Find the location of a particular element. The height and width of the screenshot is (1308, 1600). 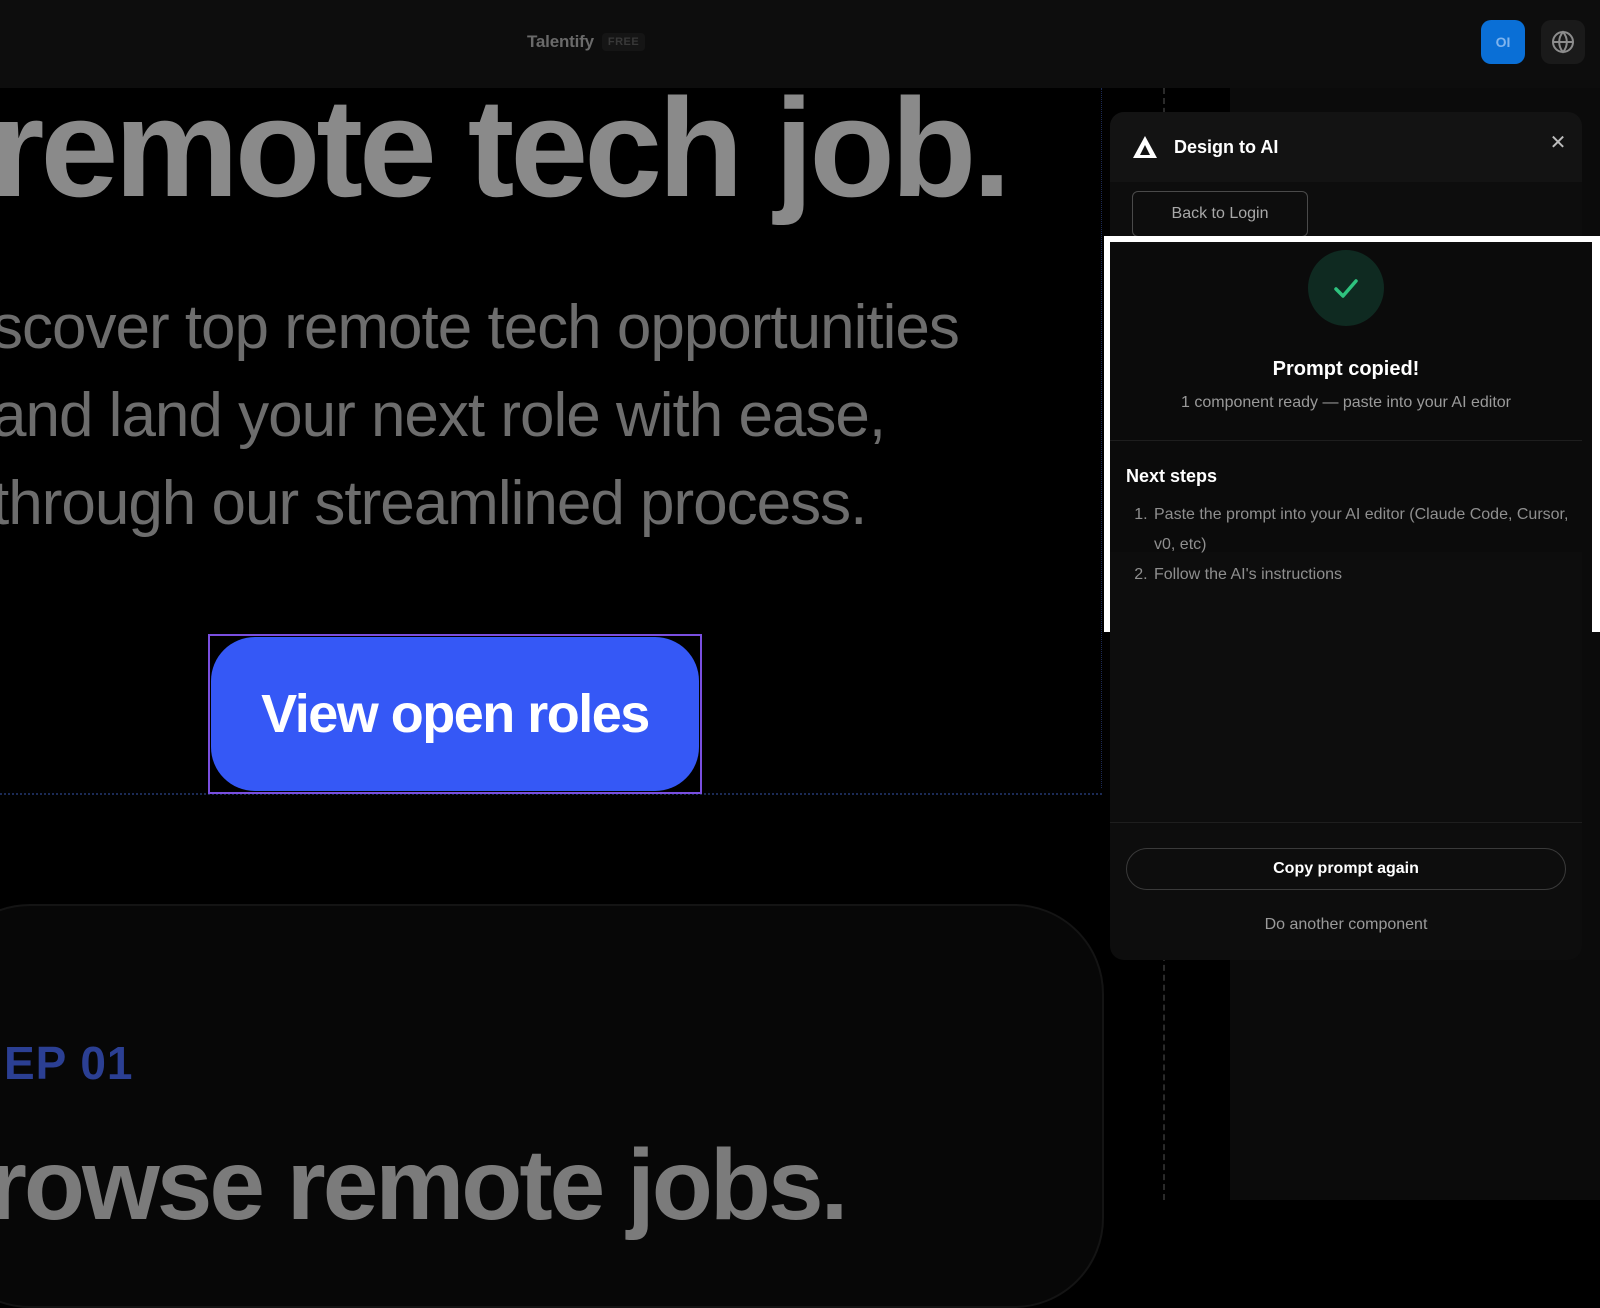

copy-prompt-again-button: Copy prompt again is located at coordinates (1346, 869).